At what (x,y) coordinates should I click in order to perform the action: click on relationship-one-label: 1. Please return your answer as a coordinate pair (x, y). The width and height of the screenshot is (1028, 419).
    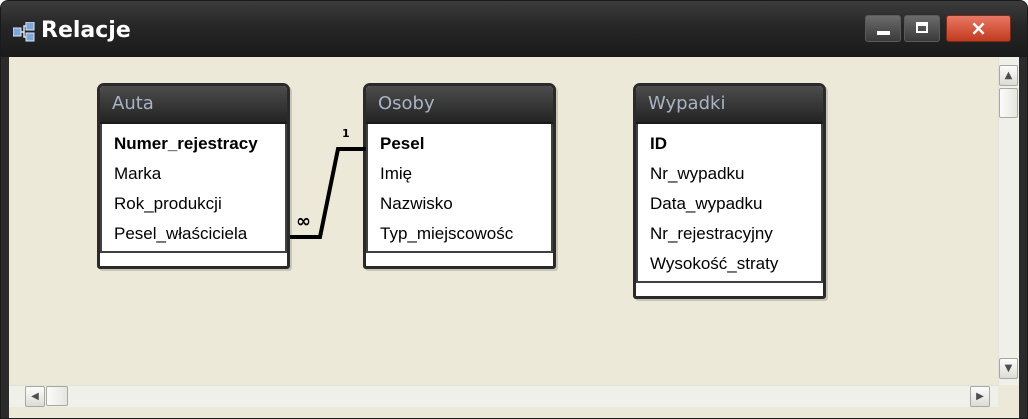
    Looking at the image, I should click on (346, 133).